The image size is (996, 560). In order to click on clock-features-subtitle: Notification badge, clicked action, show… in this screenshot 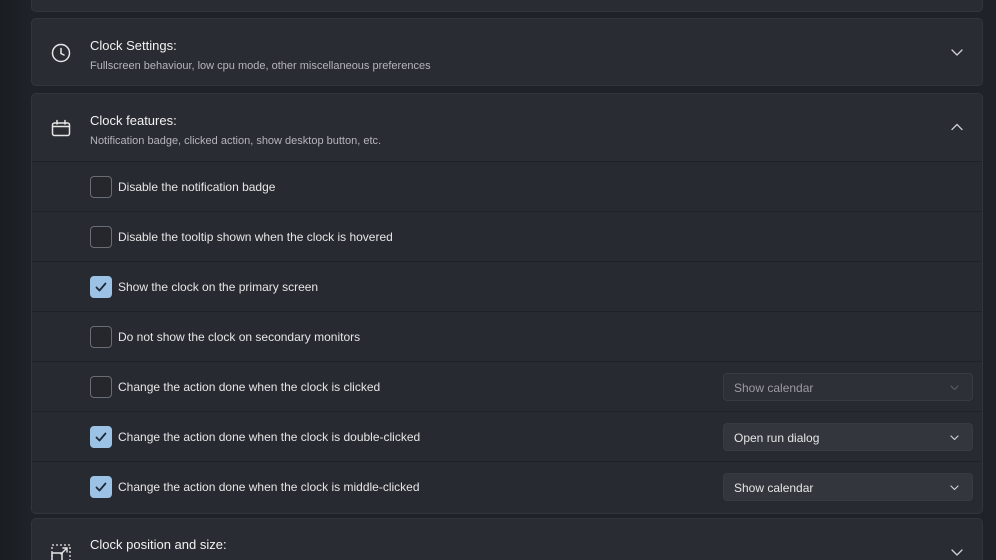, I will do `click(236, 141)`.